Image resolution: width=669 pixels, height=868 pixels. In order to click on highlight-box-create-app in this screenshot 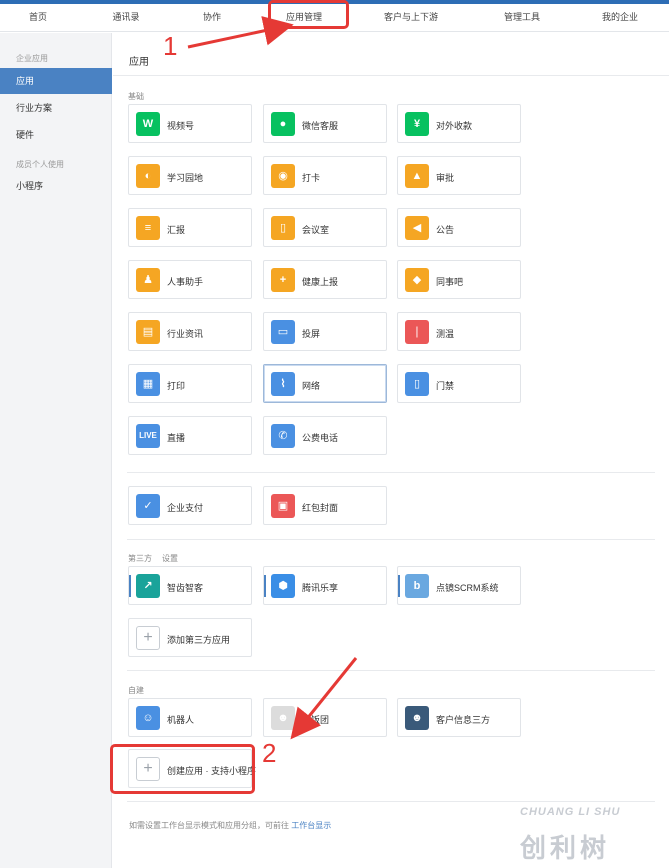, I will do `click(182, 769)`.